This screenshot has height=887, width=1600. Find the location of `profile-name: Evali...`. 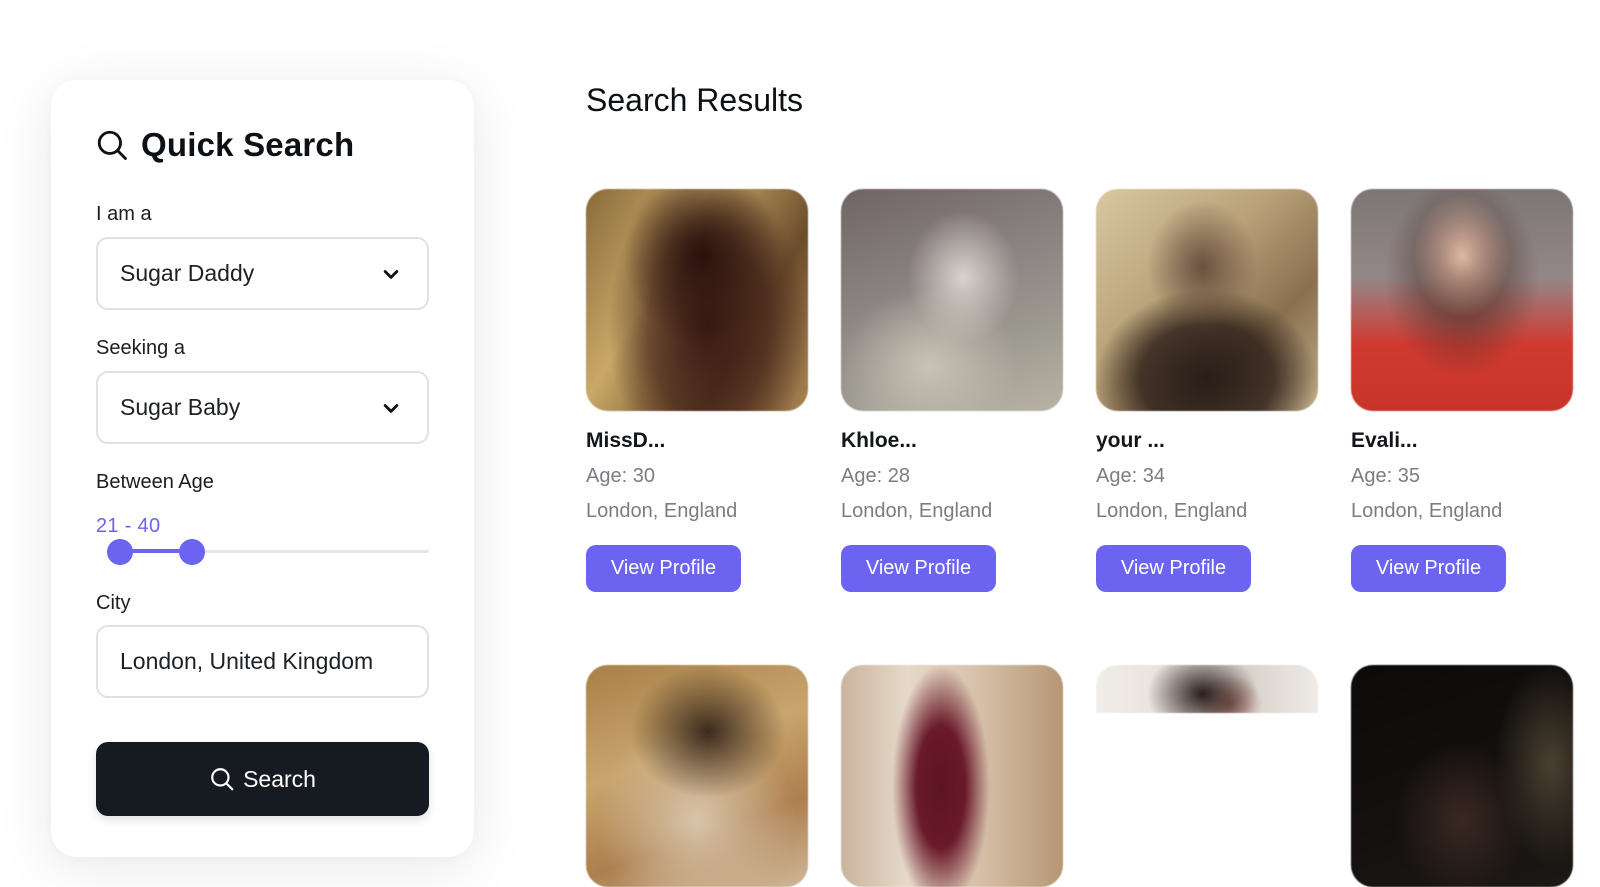

profile-name: Evali... is located at coordinates (1462, 441).